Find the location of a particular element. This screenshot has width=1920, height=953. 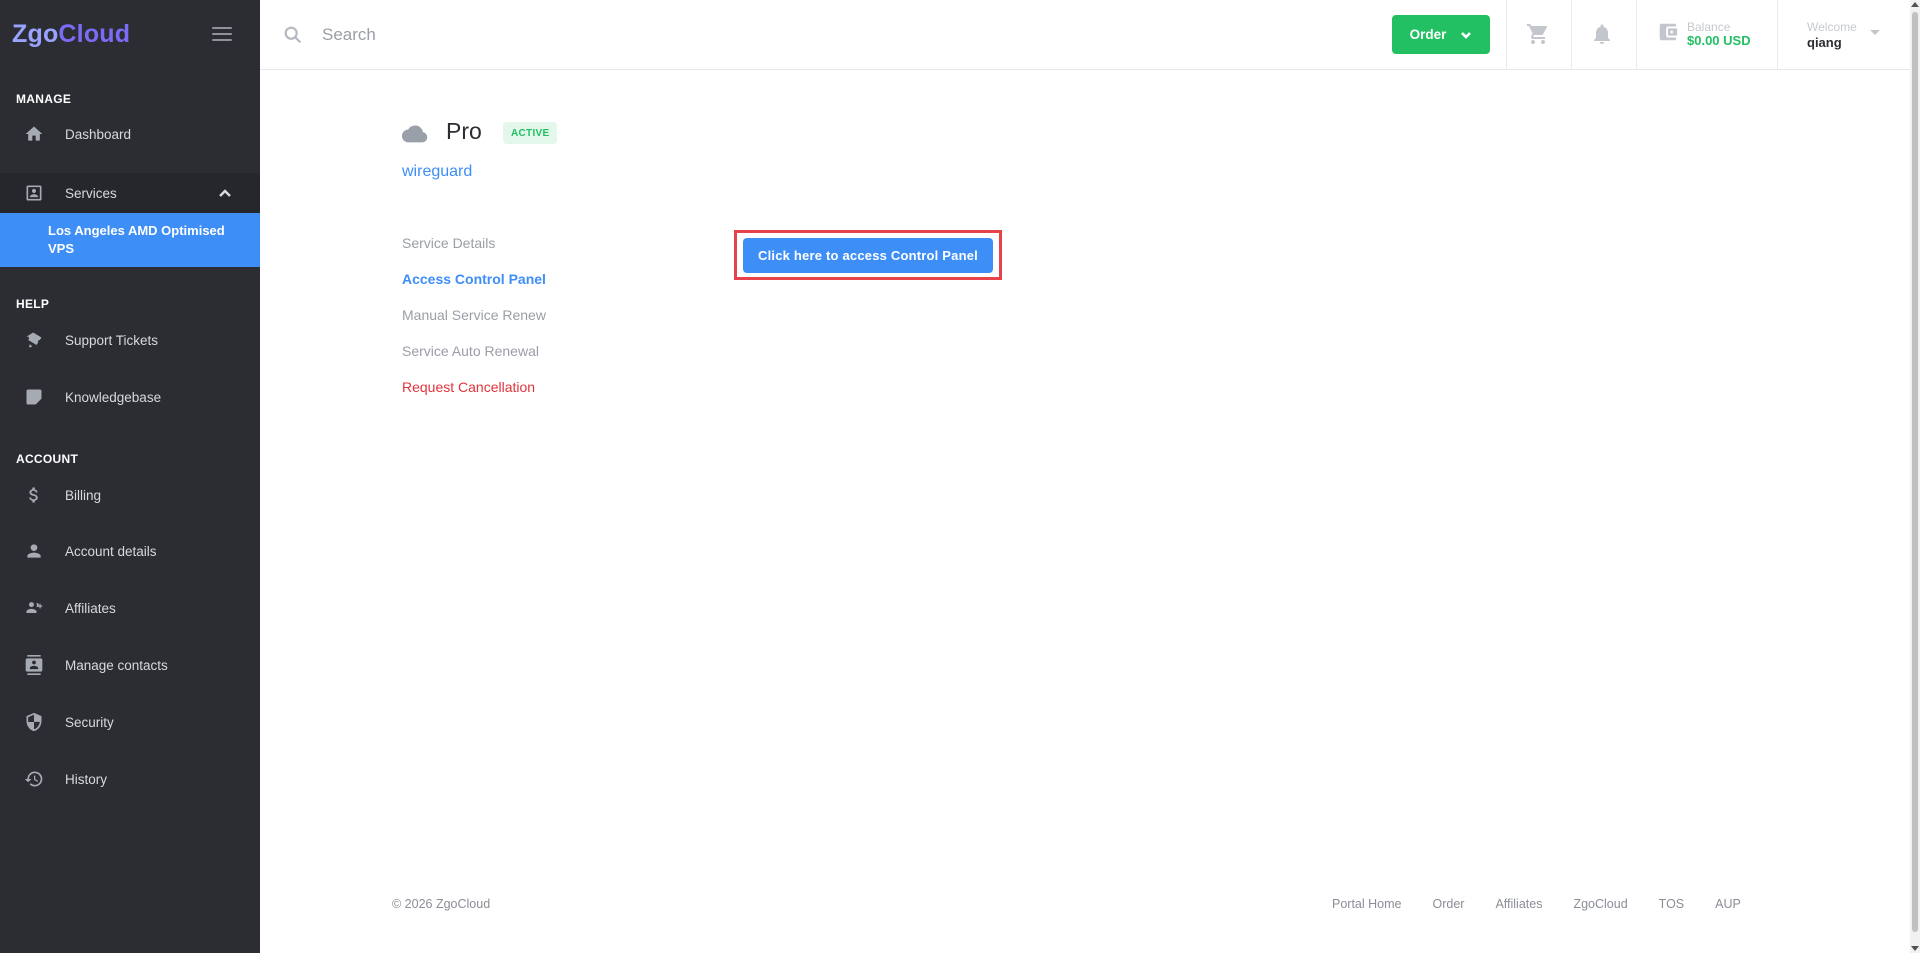

page-title: Pro is located at coordinates (464, 131).